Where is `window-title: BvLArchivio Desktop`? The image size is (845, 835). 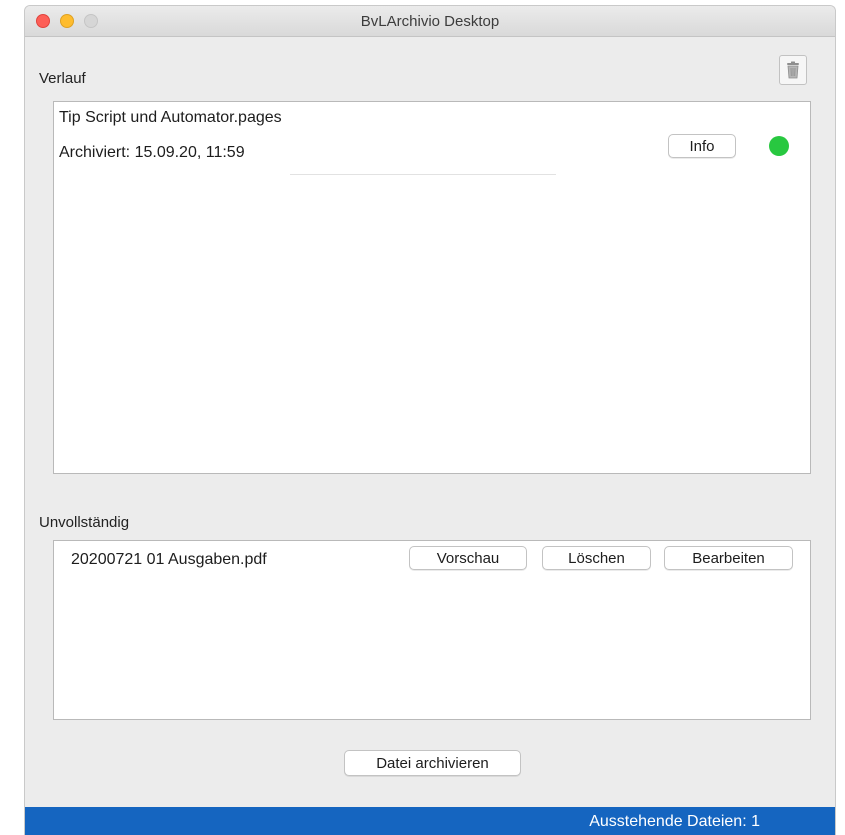
window-title: BvLArchivio Desktop is located at coordinates (430, 21).